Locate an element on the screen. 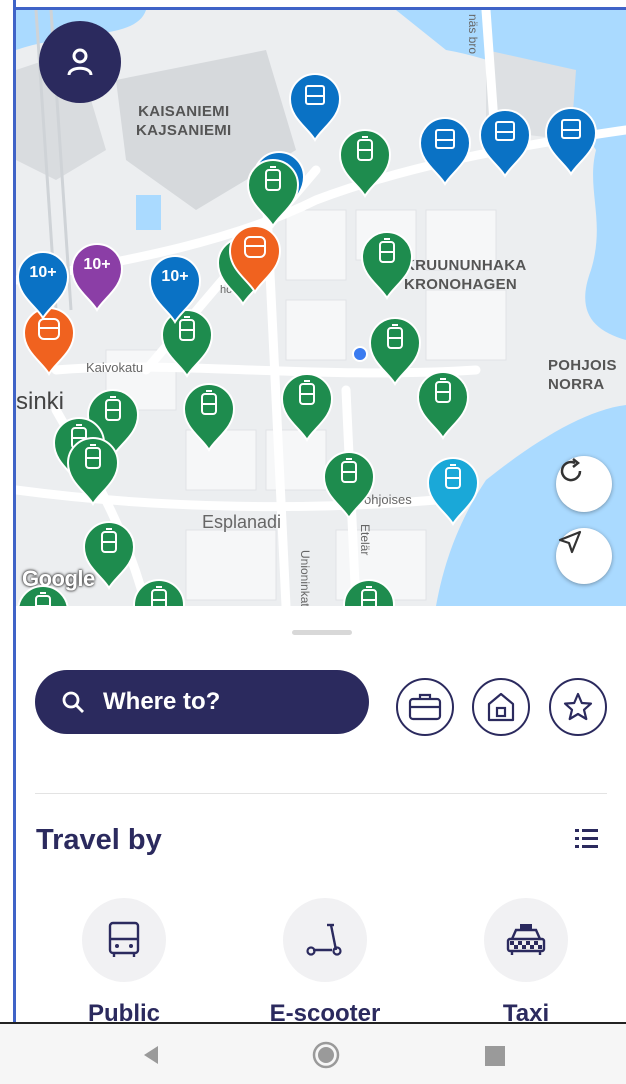  cluster-pin-train: 10+ is located at coordinates (97, 277).